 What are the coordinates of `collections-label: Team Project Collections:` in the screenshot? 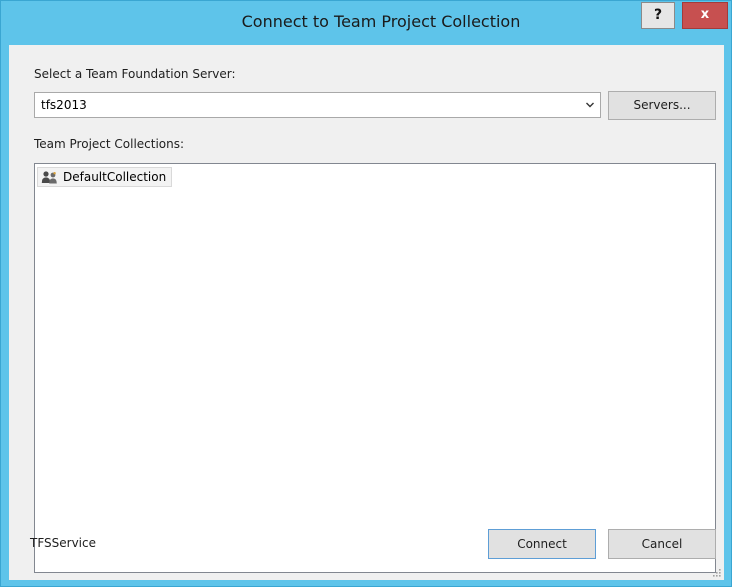 It's located at (109, 144).